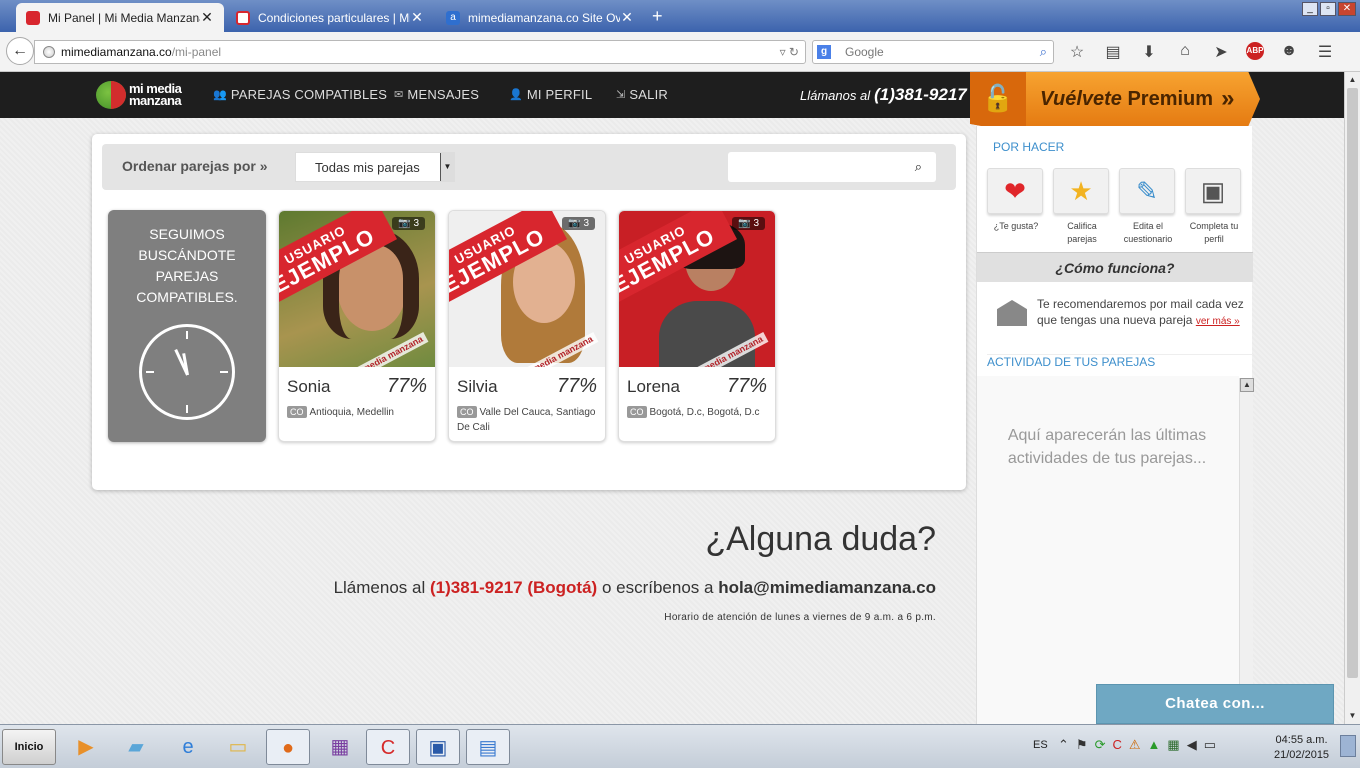 The height and width of the screenshot is (768, 1360). Describe the element at coordinates (540, 17) in the screenshot. I see `tab-site-overview: a mimediamanzana.co Site Ove... ✕` at that location.